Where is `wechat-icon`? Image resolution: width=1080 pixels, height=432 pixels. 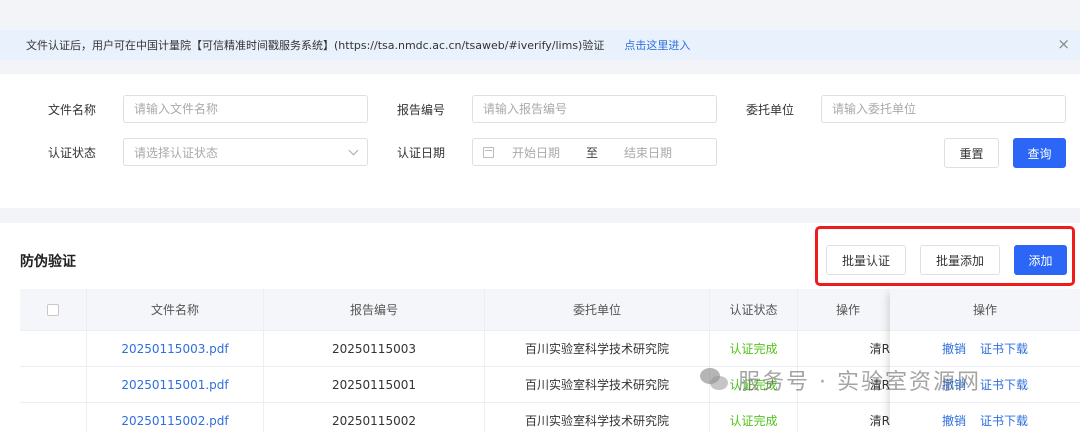 wechat-icon is located at coordinates (715, 380).